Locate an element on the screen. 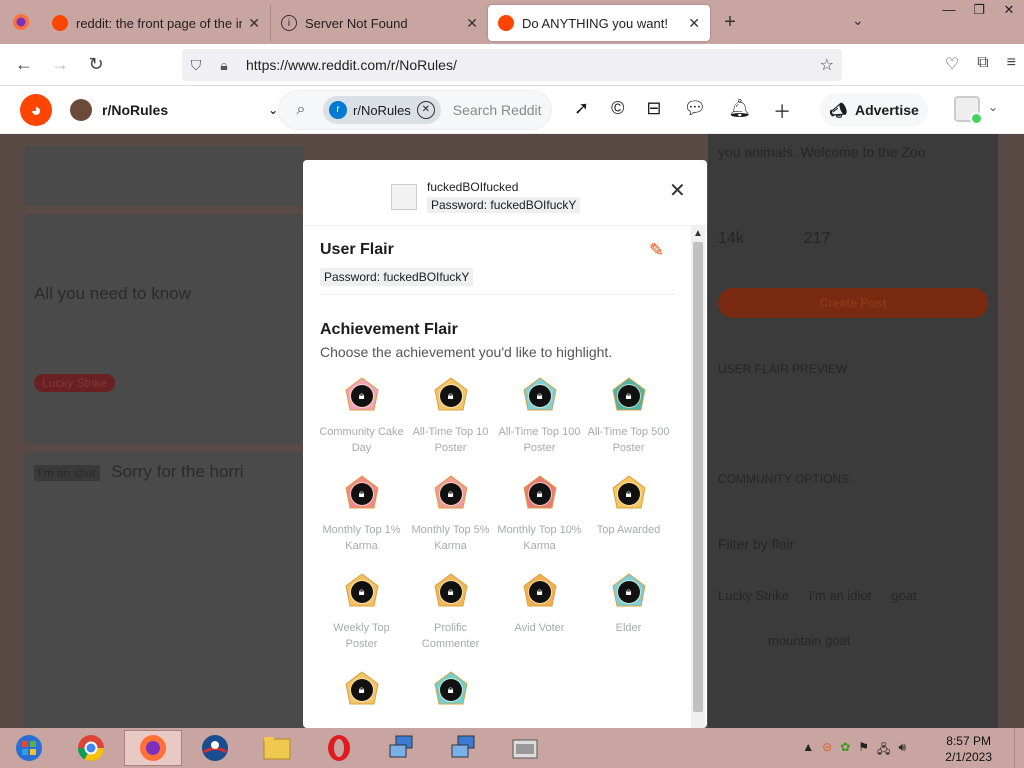 The width and height of the screenshot is (1024, 768). volume-icon: 🔊︎ is located at coordinates (902, 750).